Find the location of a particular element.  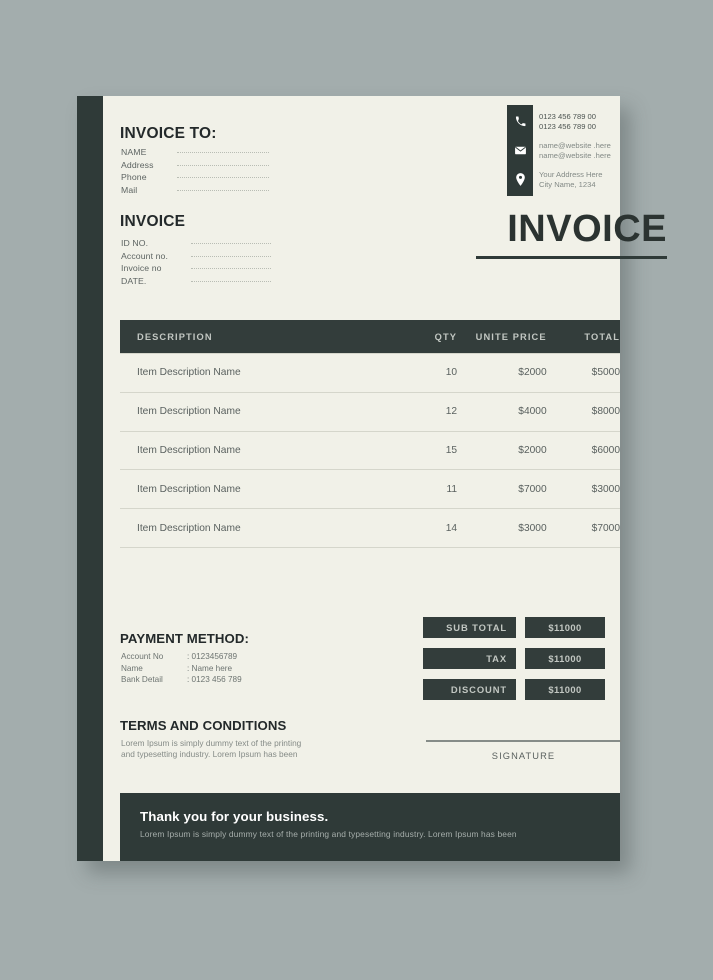

column-header-total: TOTAL is located at coordinates (602, 336).